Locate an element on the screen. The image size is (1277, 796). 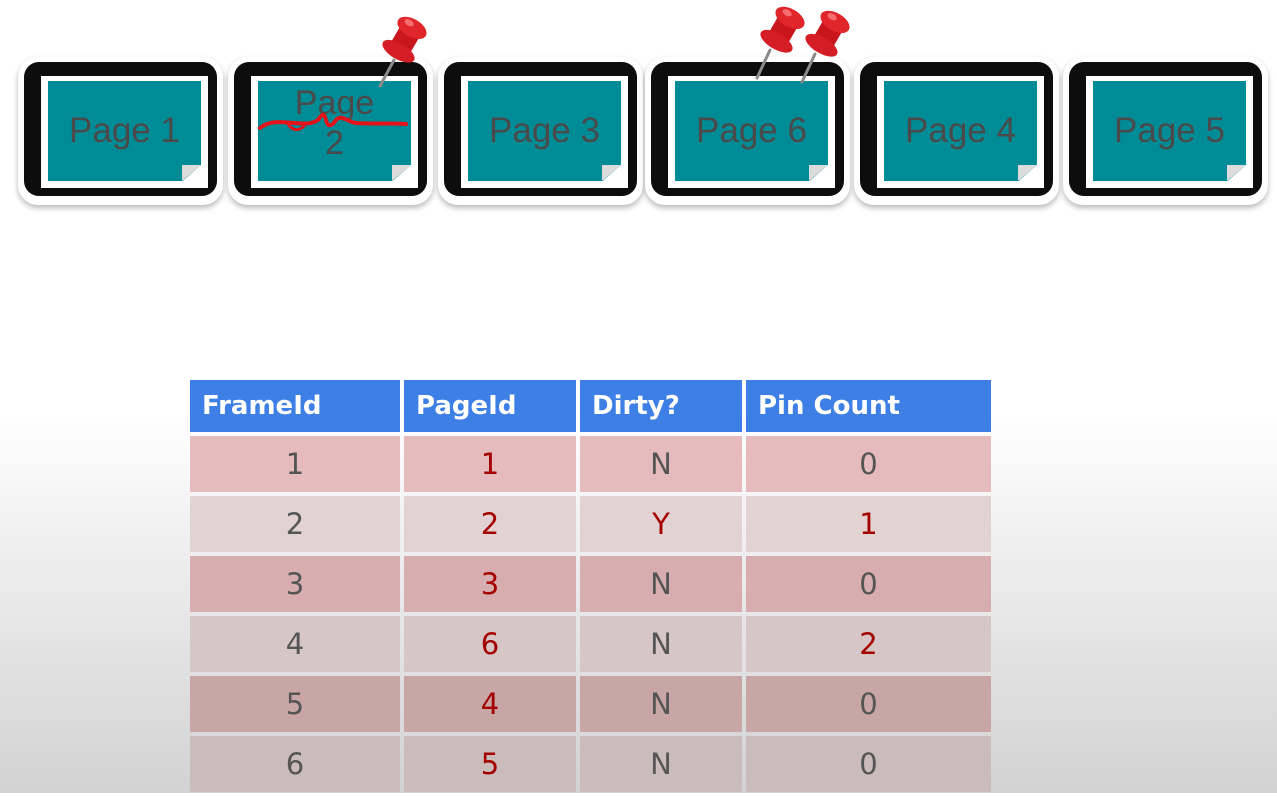
table-row: 4 6 N 2 is located at coordinates (590, 644).